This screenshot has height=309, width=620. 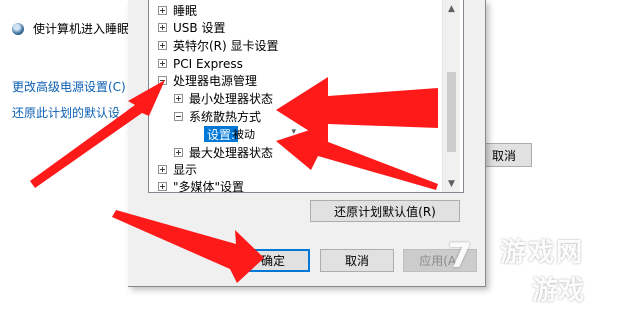 I want to click on tree-item-intel-graphics: 英特尔(R) 显卡设置, so click(x=218, y=45).